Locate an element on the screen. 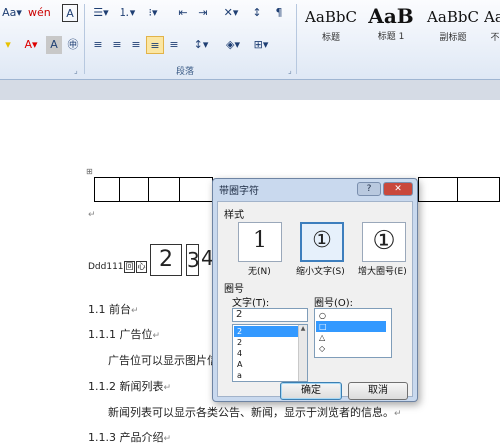 This screenshot has height=445, width=500. font-dialog-launcher-icon: ⌟ is located at coordinates (76, 70).